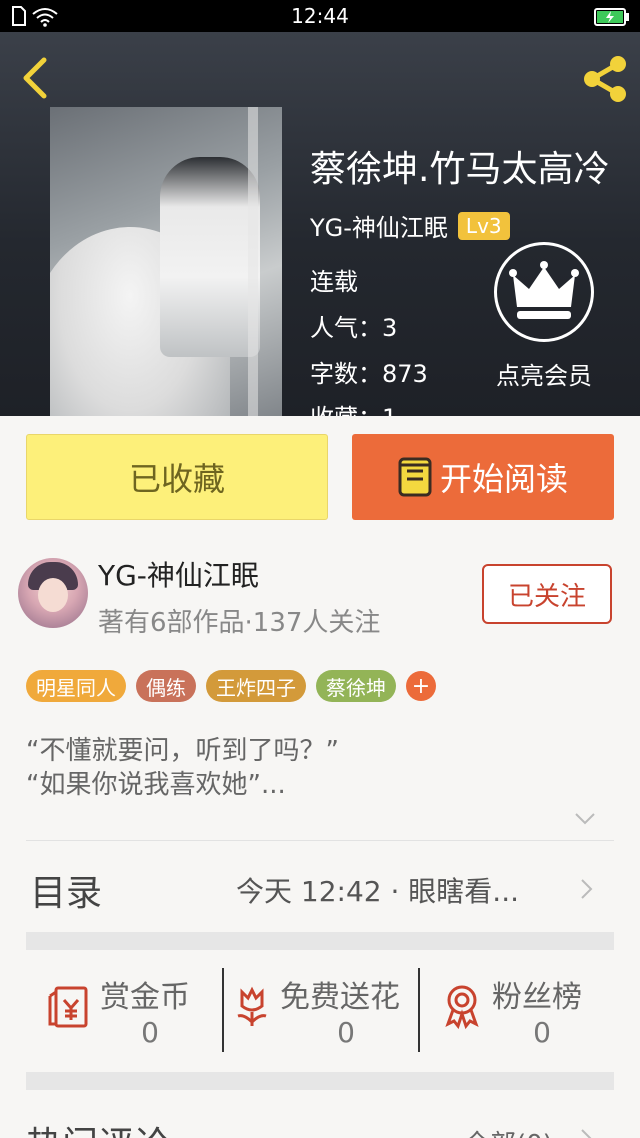 Image resolution: width=640 pixels, height=1138 pixels. What do you see at coordinates (544, 376) in the screenshot?
I see `vip-label: 点亮会员` at bounding box center [544, 376].